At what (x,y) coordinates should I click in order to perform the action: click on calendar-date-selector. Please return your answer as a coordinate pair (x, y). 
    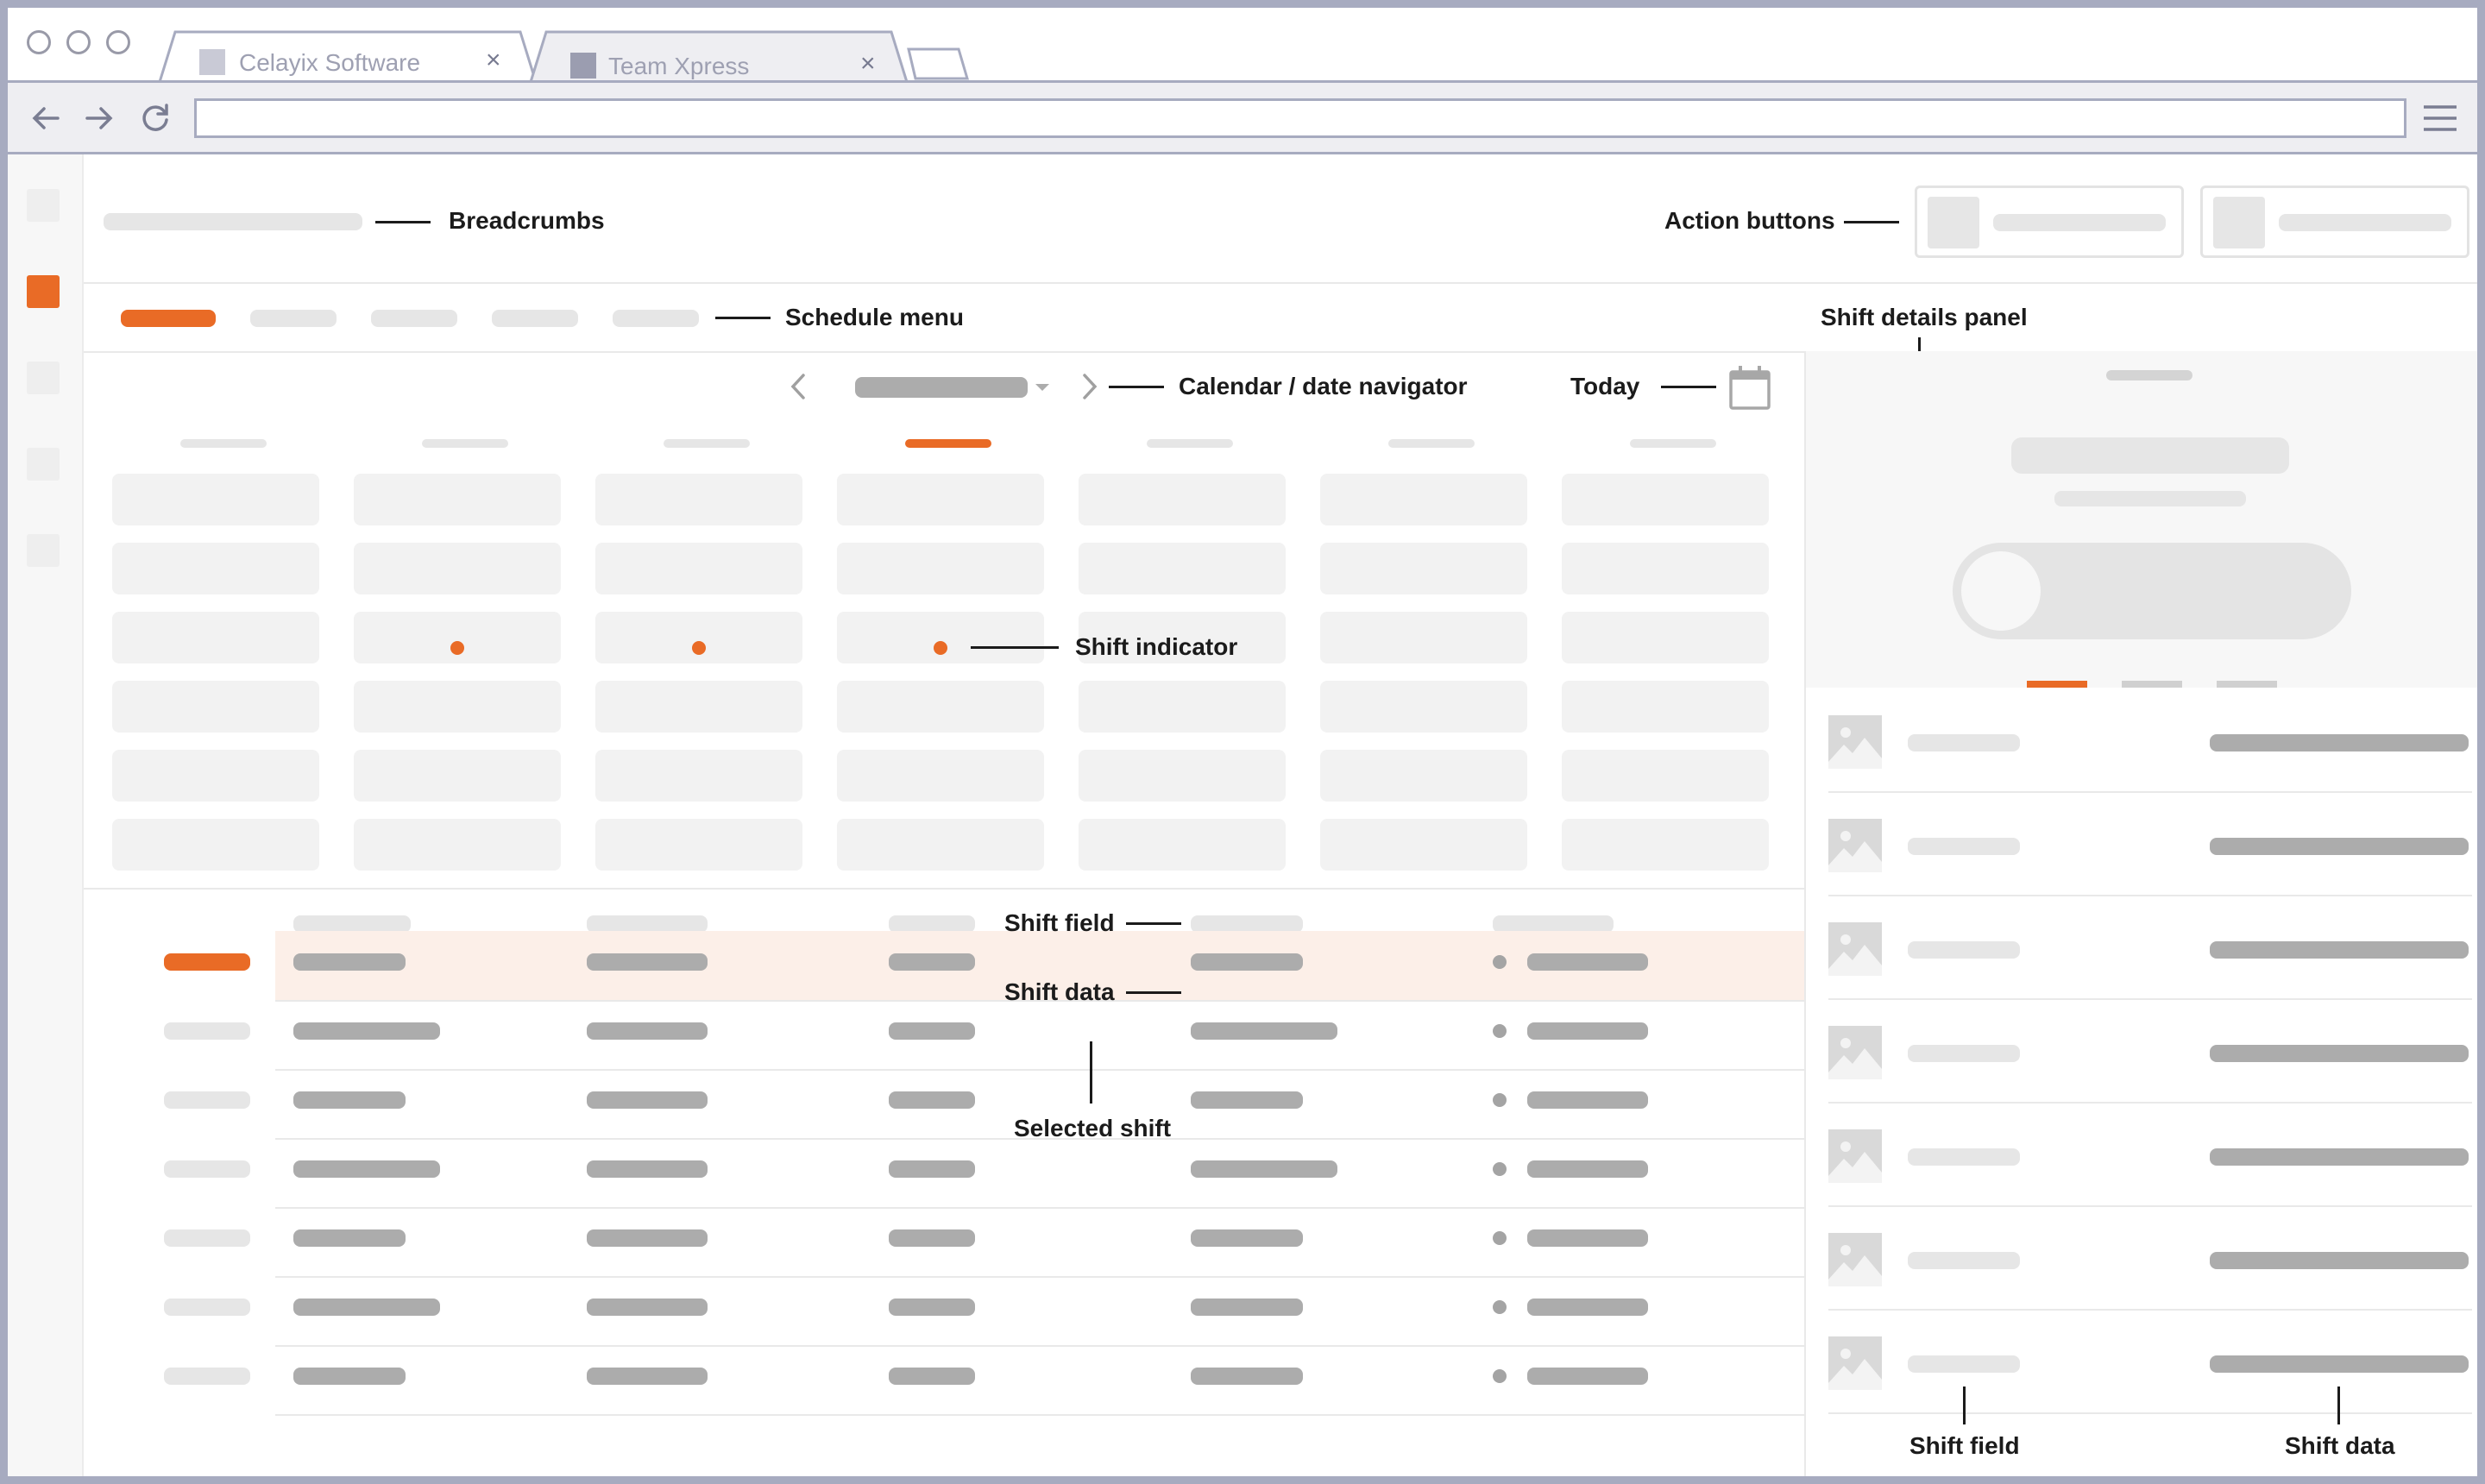
    Looking at the image, I should click on (941, 387).